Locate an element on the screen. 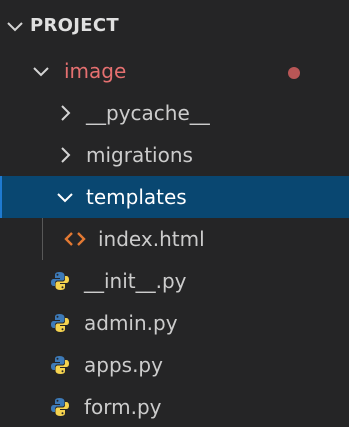  tree-item-label: __pycache__ is located at coordinates (148, 113).